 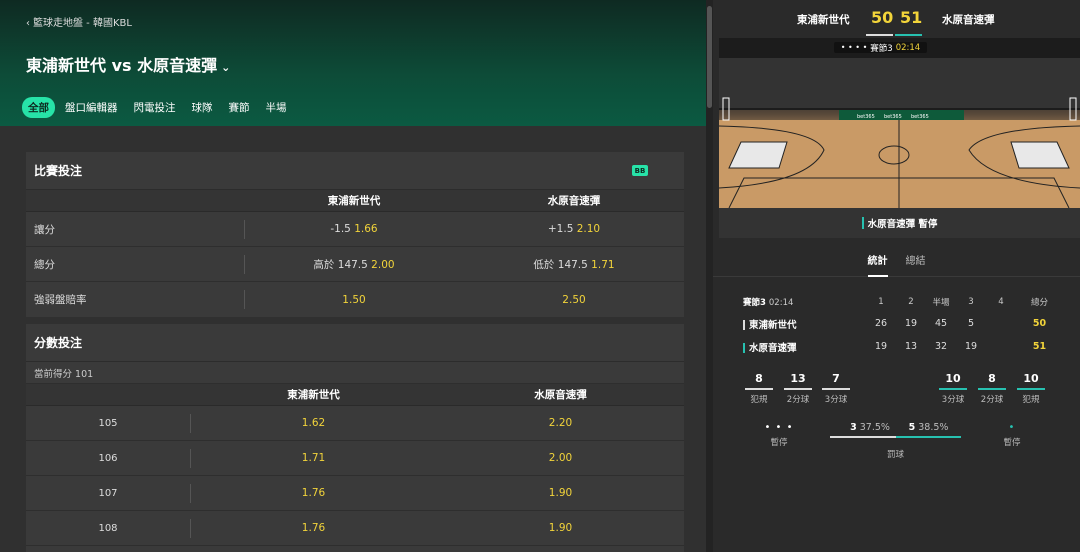 What do you see at coordinates (798, 378) in the screenshot?
I see `stat-value: 13` at bounding box center [798, 378].